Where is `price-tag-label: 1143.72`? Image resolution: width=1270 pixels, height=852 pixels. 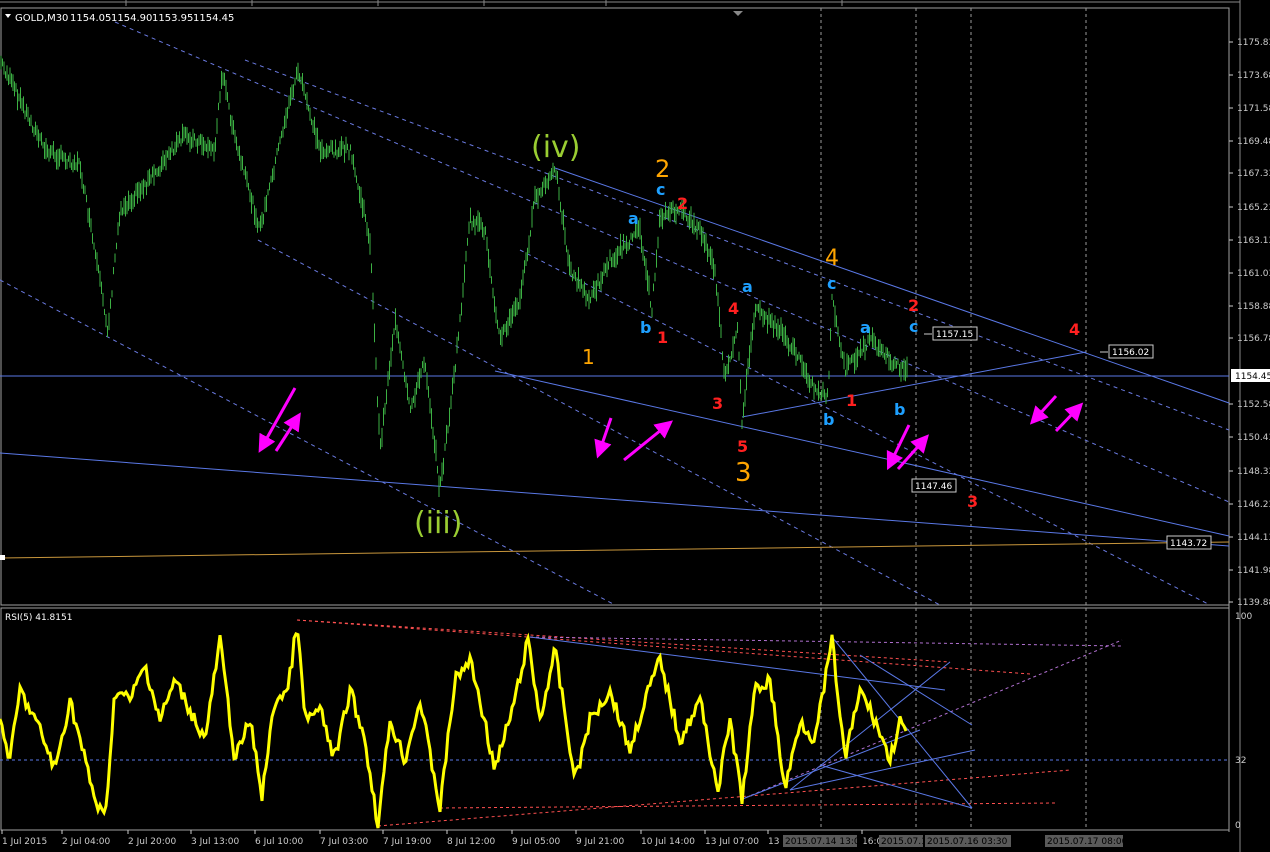
price-tag-label: 1143.72 is located at coordinates (1188, 544).